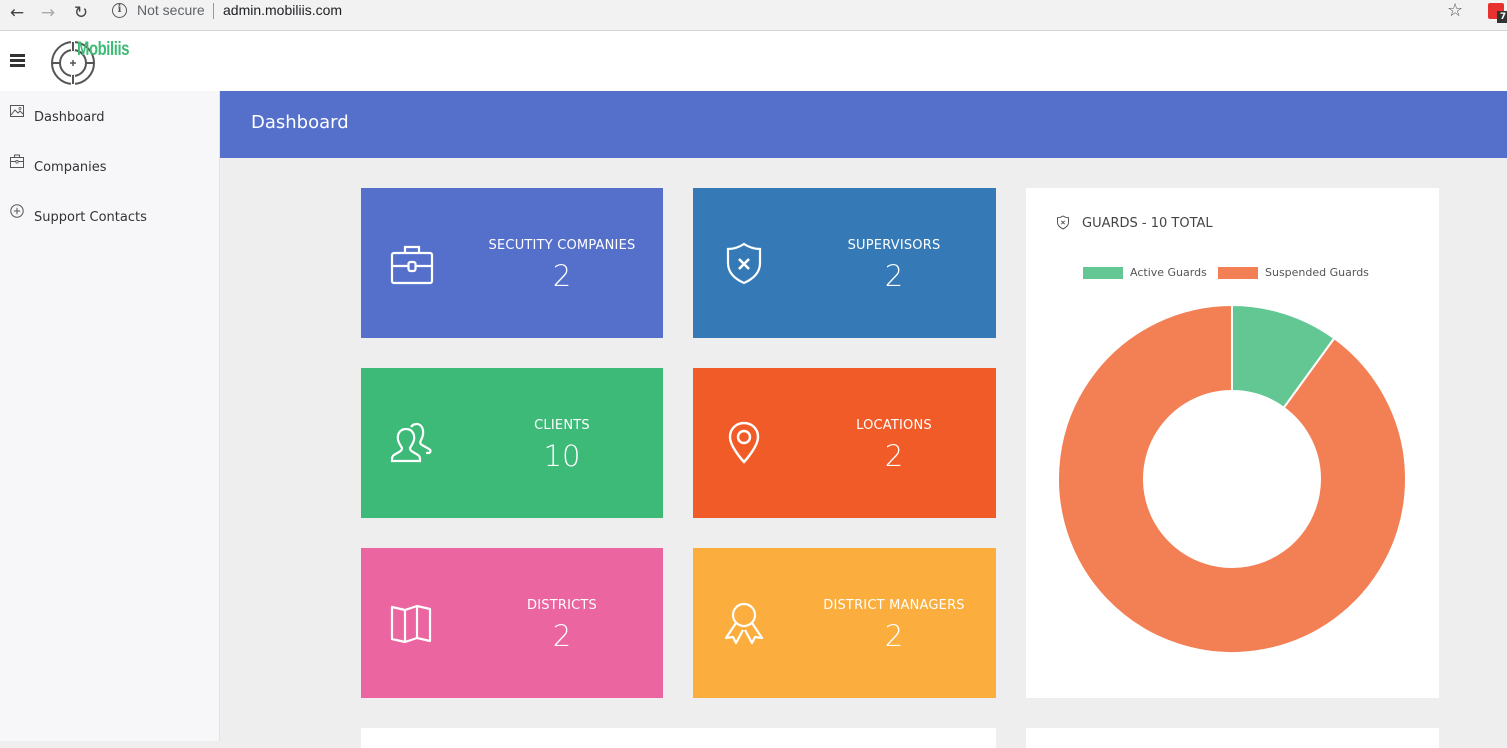 Image resolution: width=1507 pixels, height=748 pixels. What do you see at coordinates (69, 117) in the screenshot?
I see `sidebar-item-label: Dashboard` at bounding box center [69, 117].